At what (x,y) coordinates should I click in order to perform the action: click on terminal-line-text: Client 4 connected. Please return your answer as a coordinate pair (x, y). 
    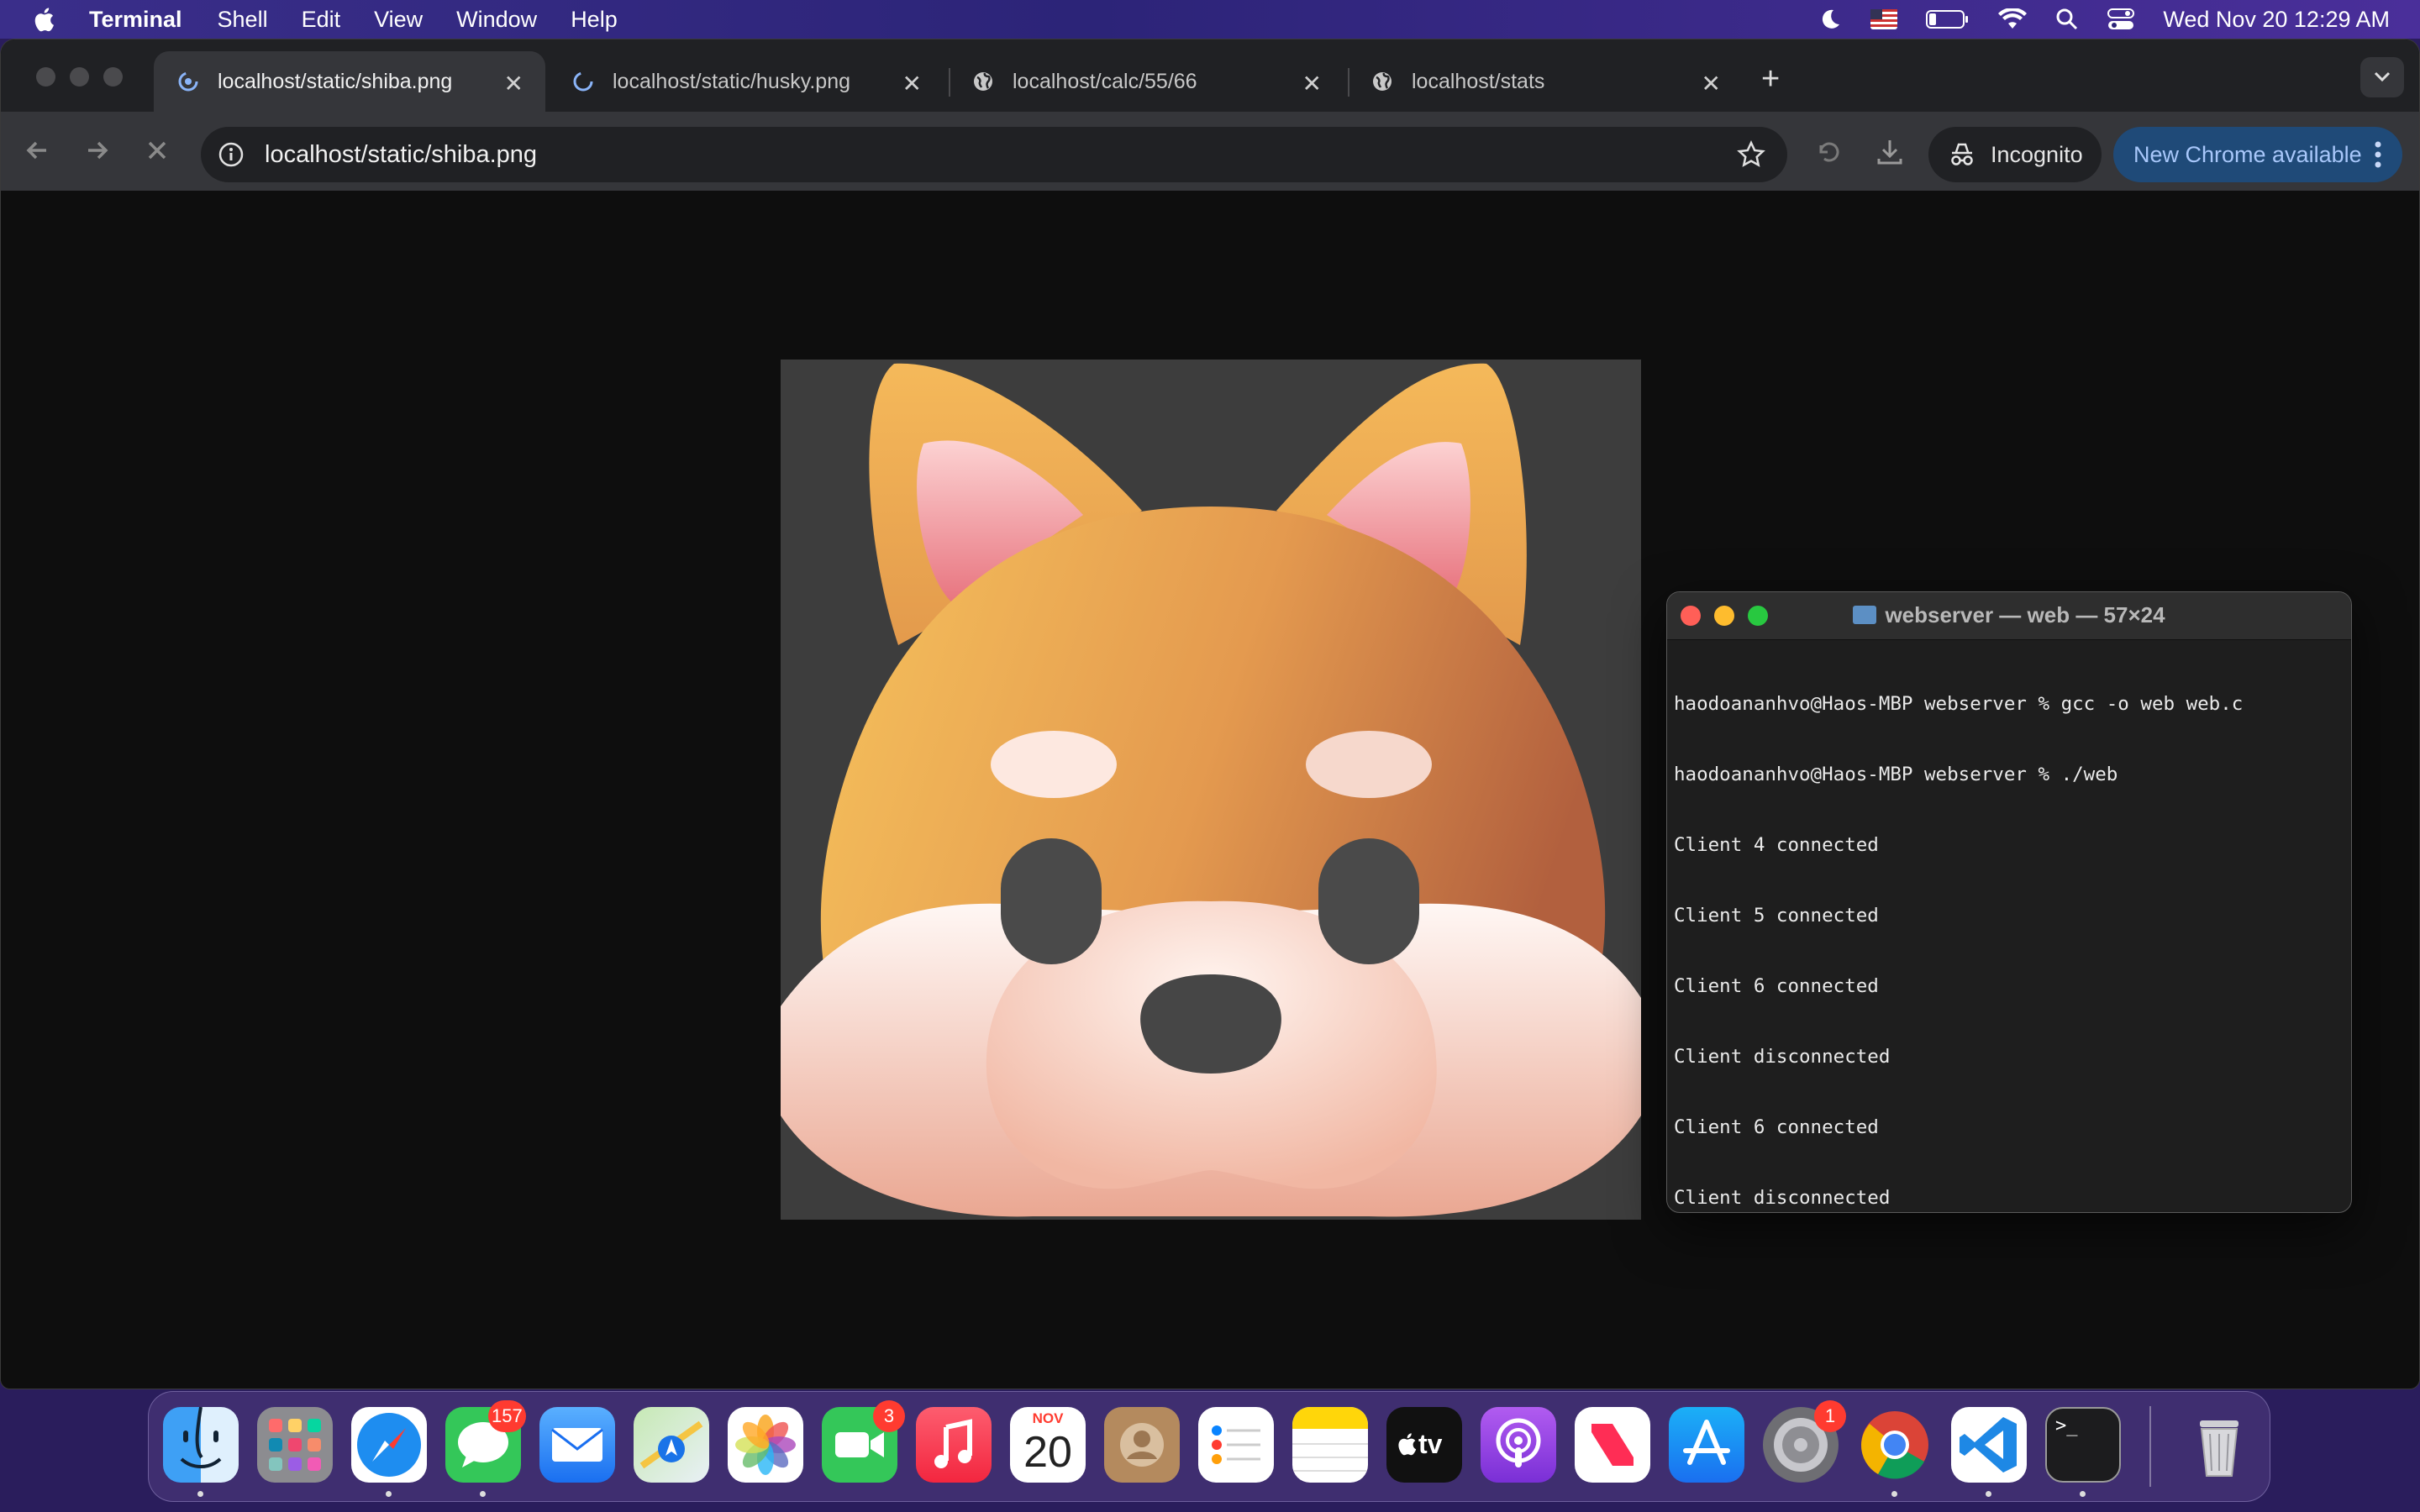
    Looking at the image, I should click on (1776, 845).